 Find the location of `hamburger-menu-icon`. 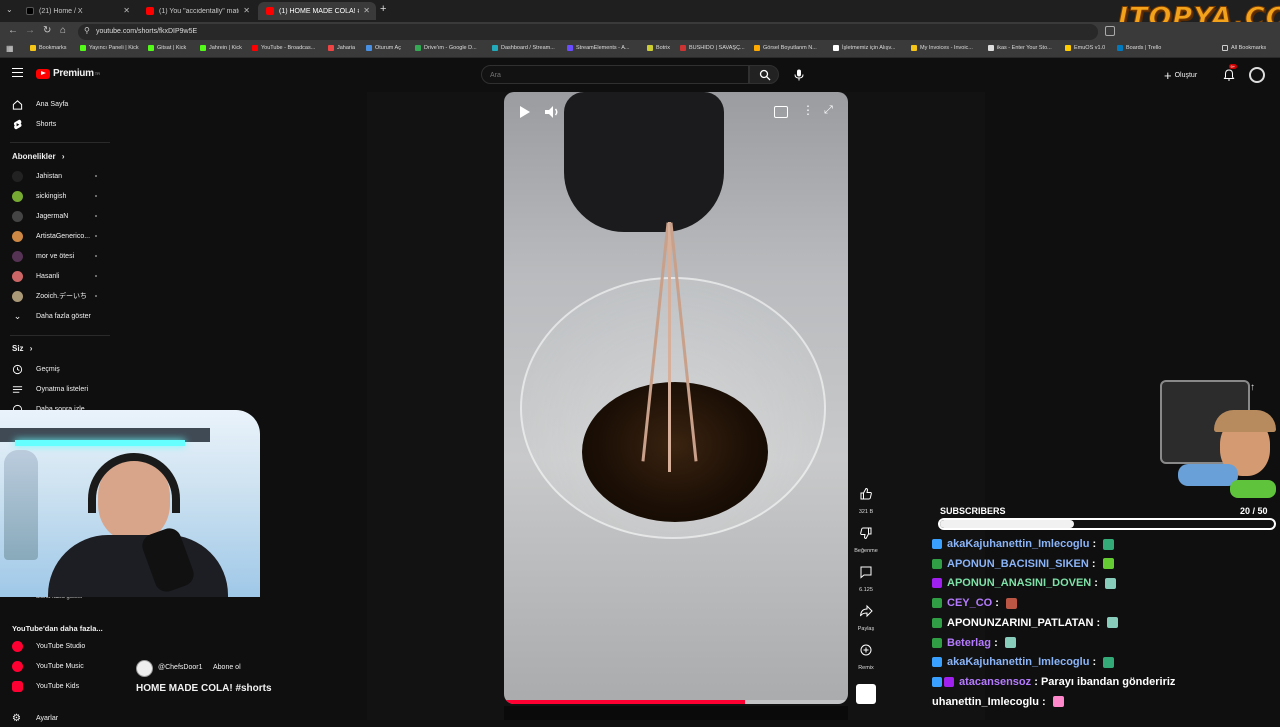

hamburger-menu-icon is located at coordinates (17, 72).